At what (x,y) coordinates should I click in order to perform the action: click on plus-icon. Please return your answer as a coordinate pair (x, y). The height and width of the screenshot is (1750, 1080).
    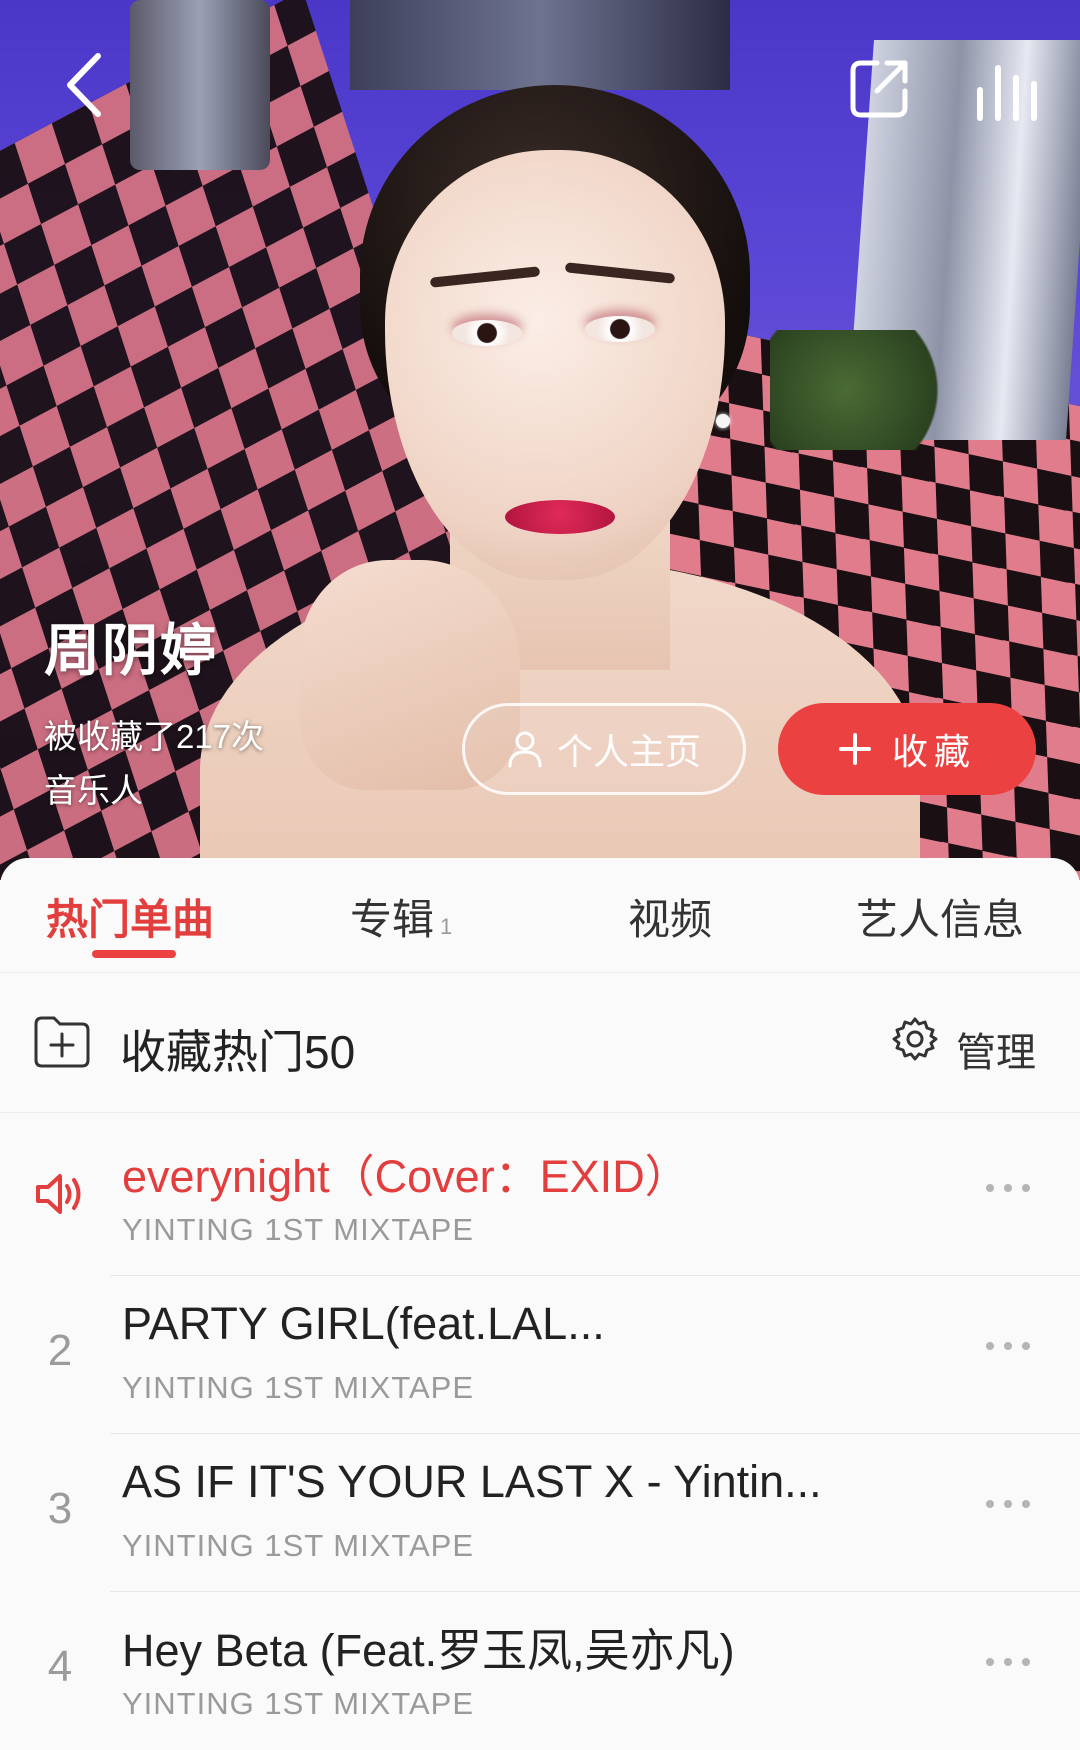
    Looking at the image, I should click on (854, 749).